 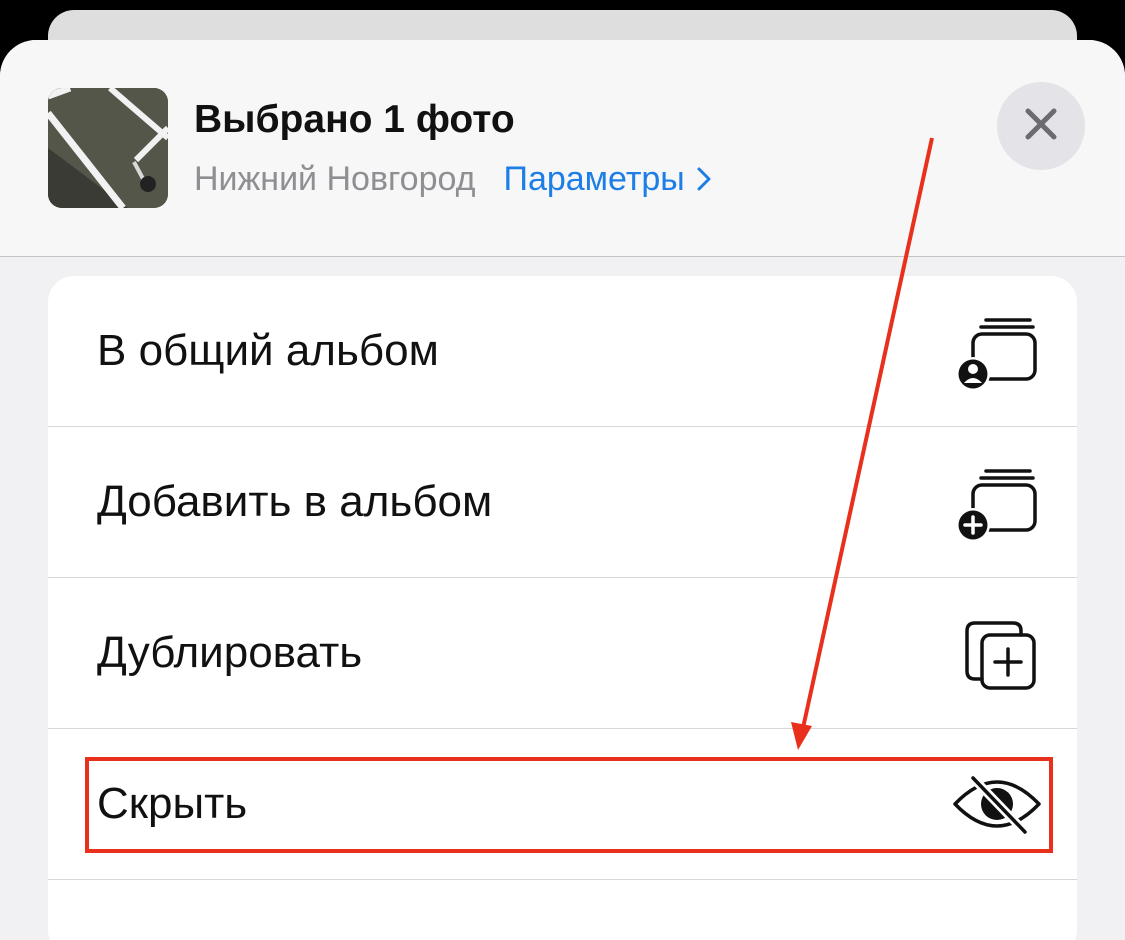 I want to click on menu-item-shared-album: В общий альбом, so click(x=562, y=351).